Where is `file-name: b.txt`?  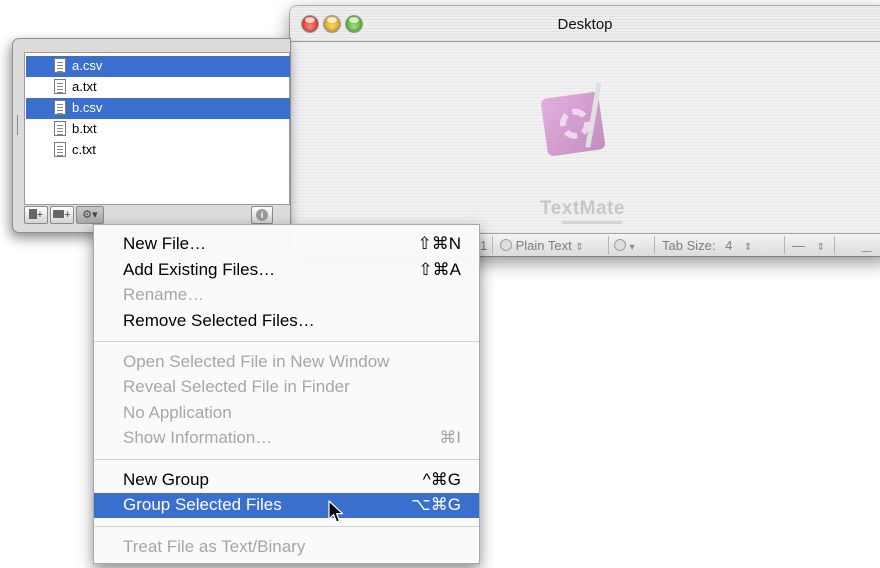 file-name: b.txt is located at coordinates (84, 128).